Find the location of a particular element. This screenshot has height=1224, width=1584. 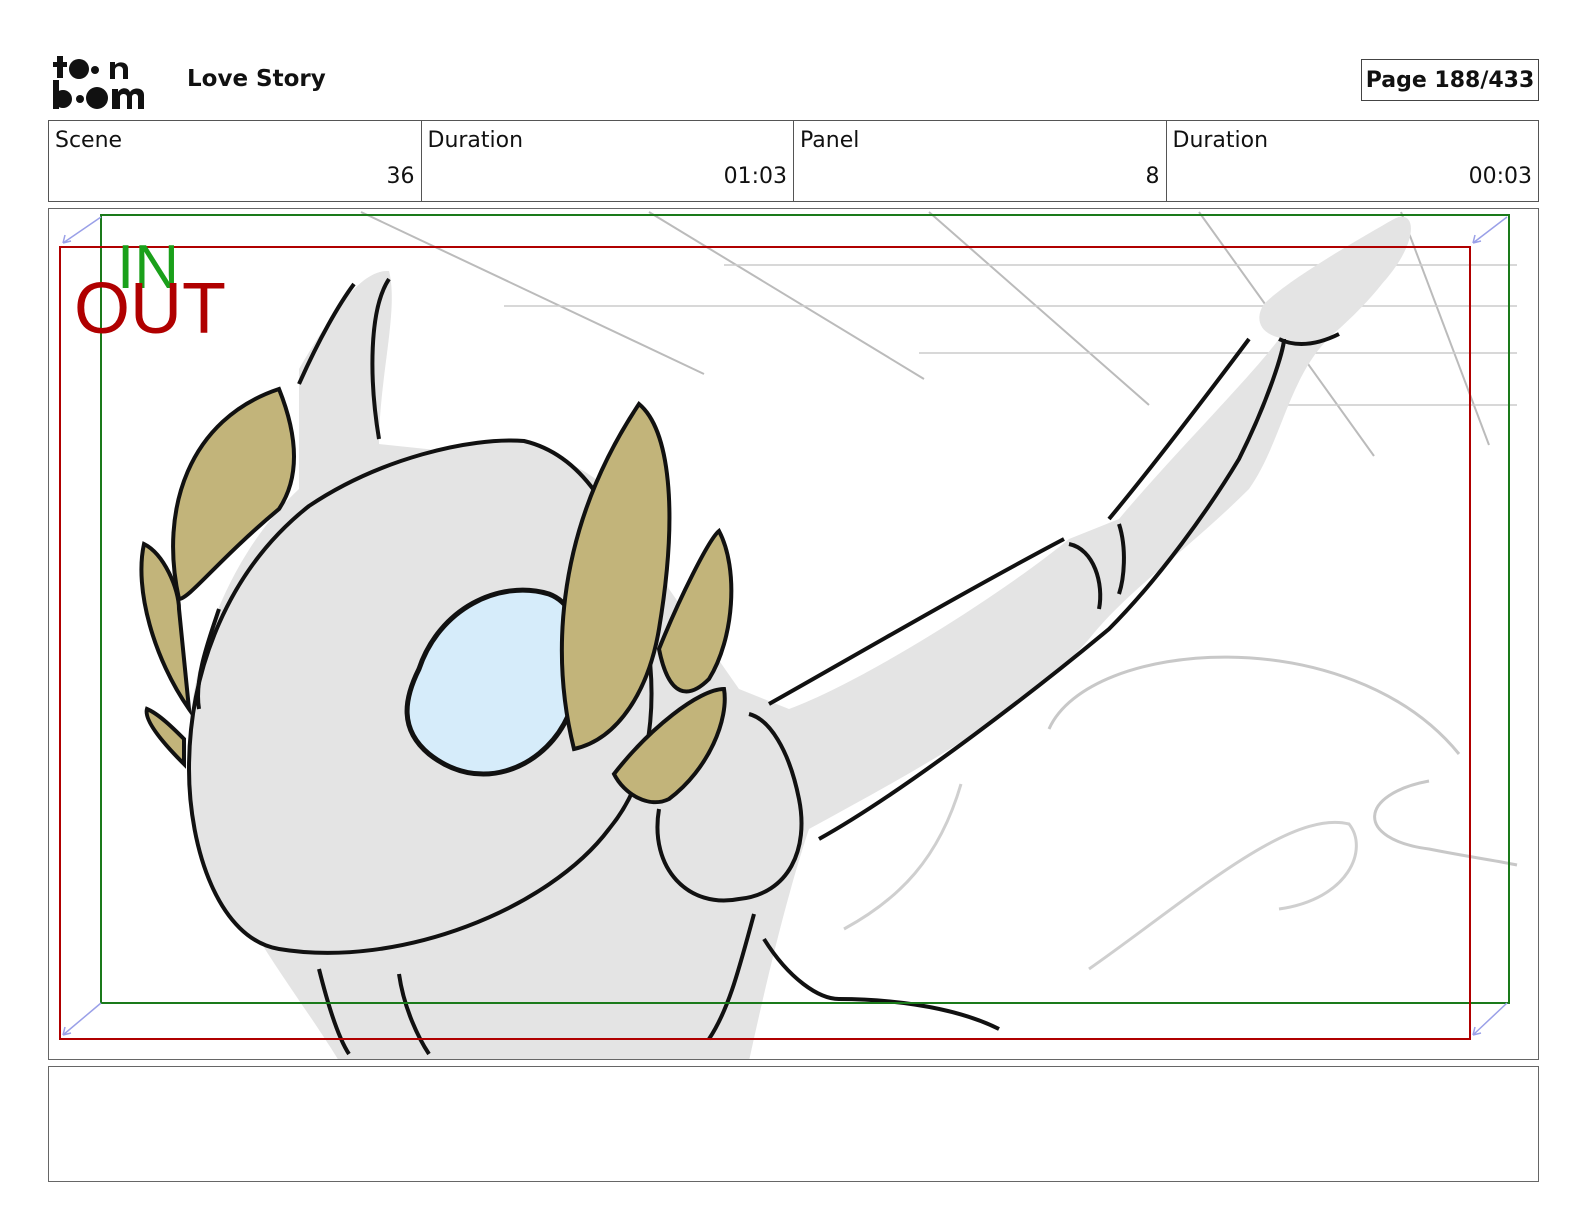

scene-cell: Scene 36 is located at coordinates (235, 161).